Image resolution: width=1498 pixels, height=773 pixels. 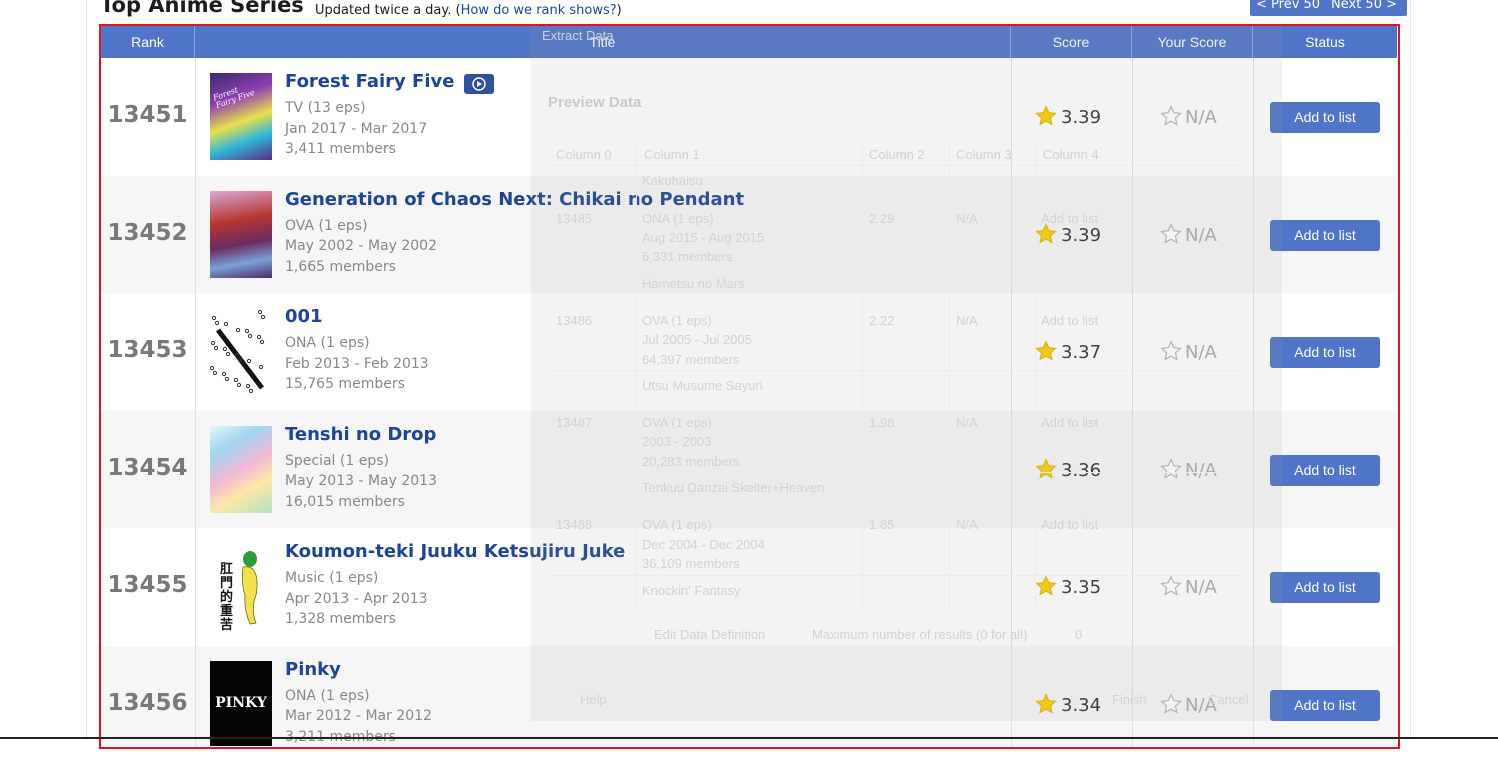 I want to click on next-50-button: Next 50 >, so click(x=1366, y=8).